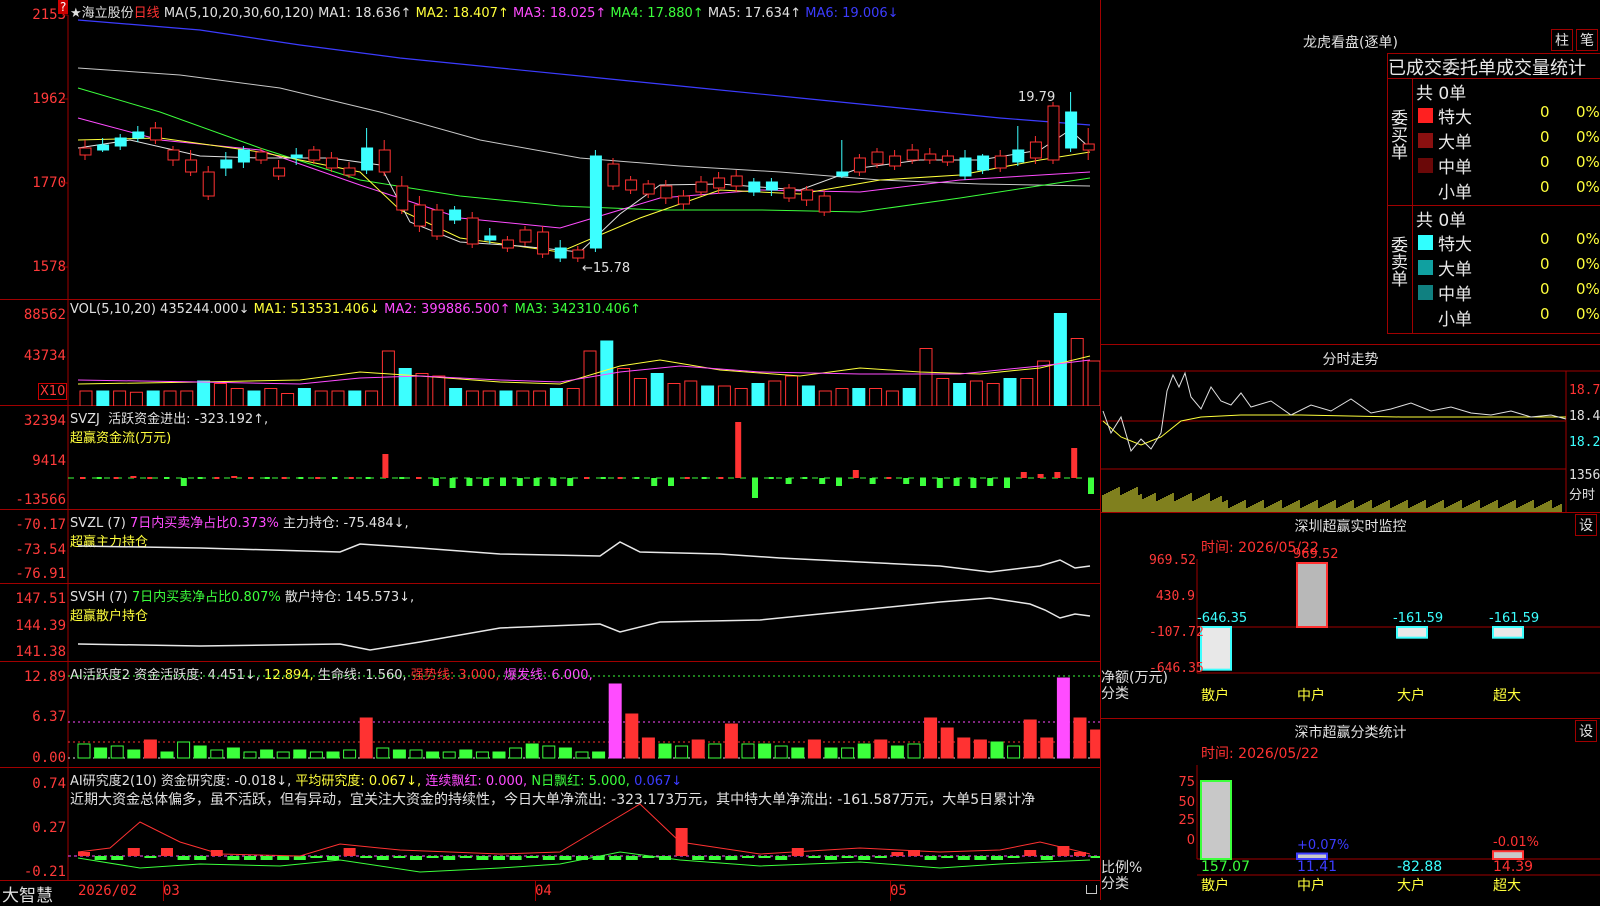 The width and height of the screenshot is (1600, 906). Describe the element at coordinates (550, 893) in the screenshot. I see `date-axis: 大智慧 2026/02 03 04 05` at that location.